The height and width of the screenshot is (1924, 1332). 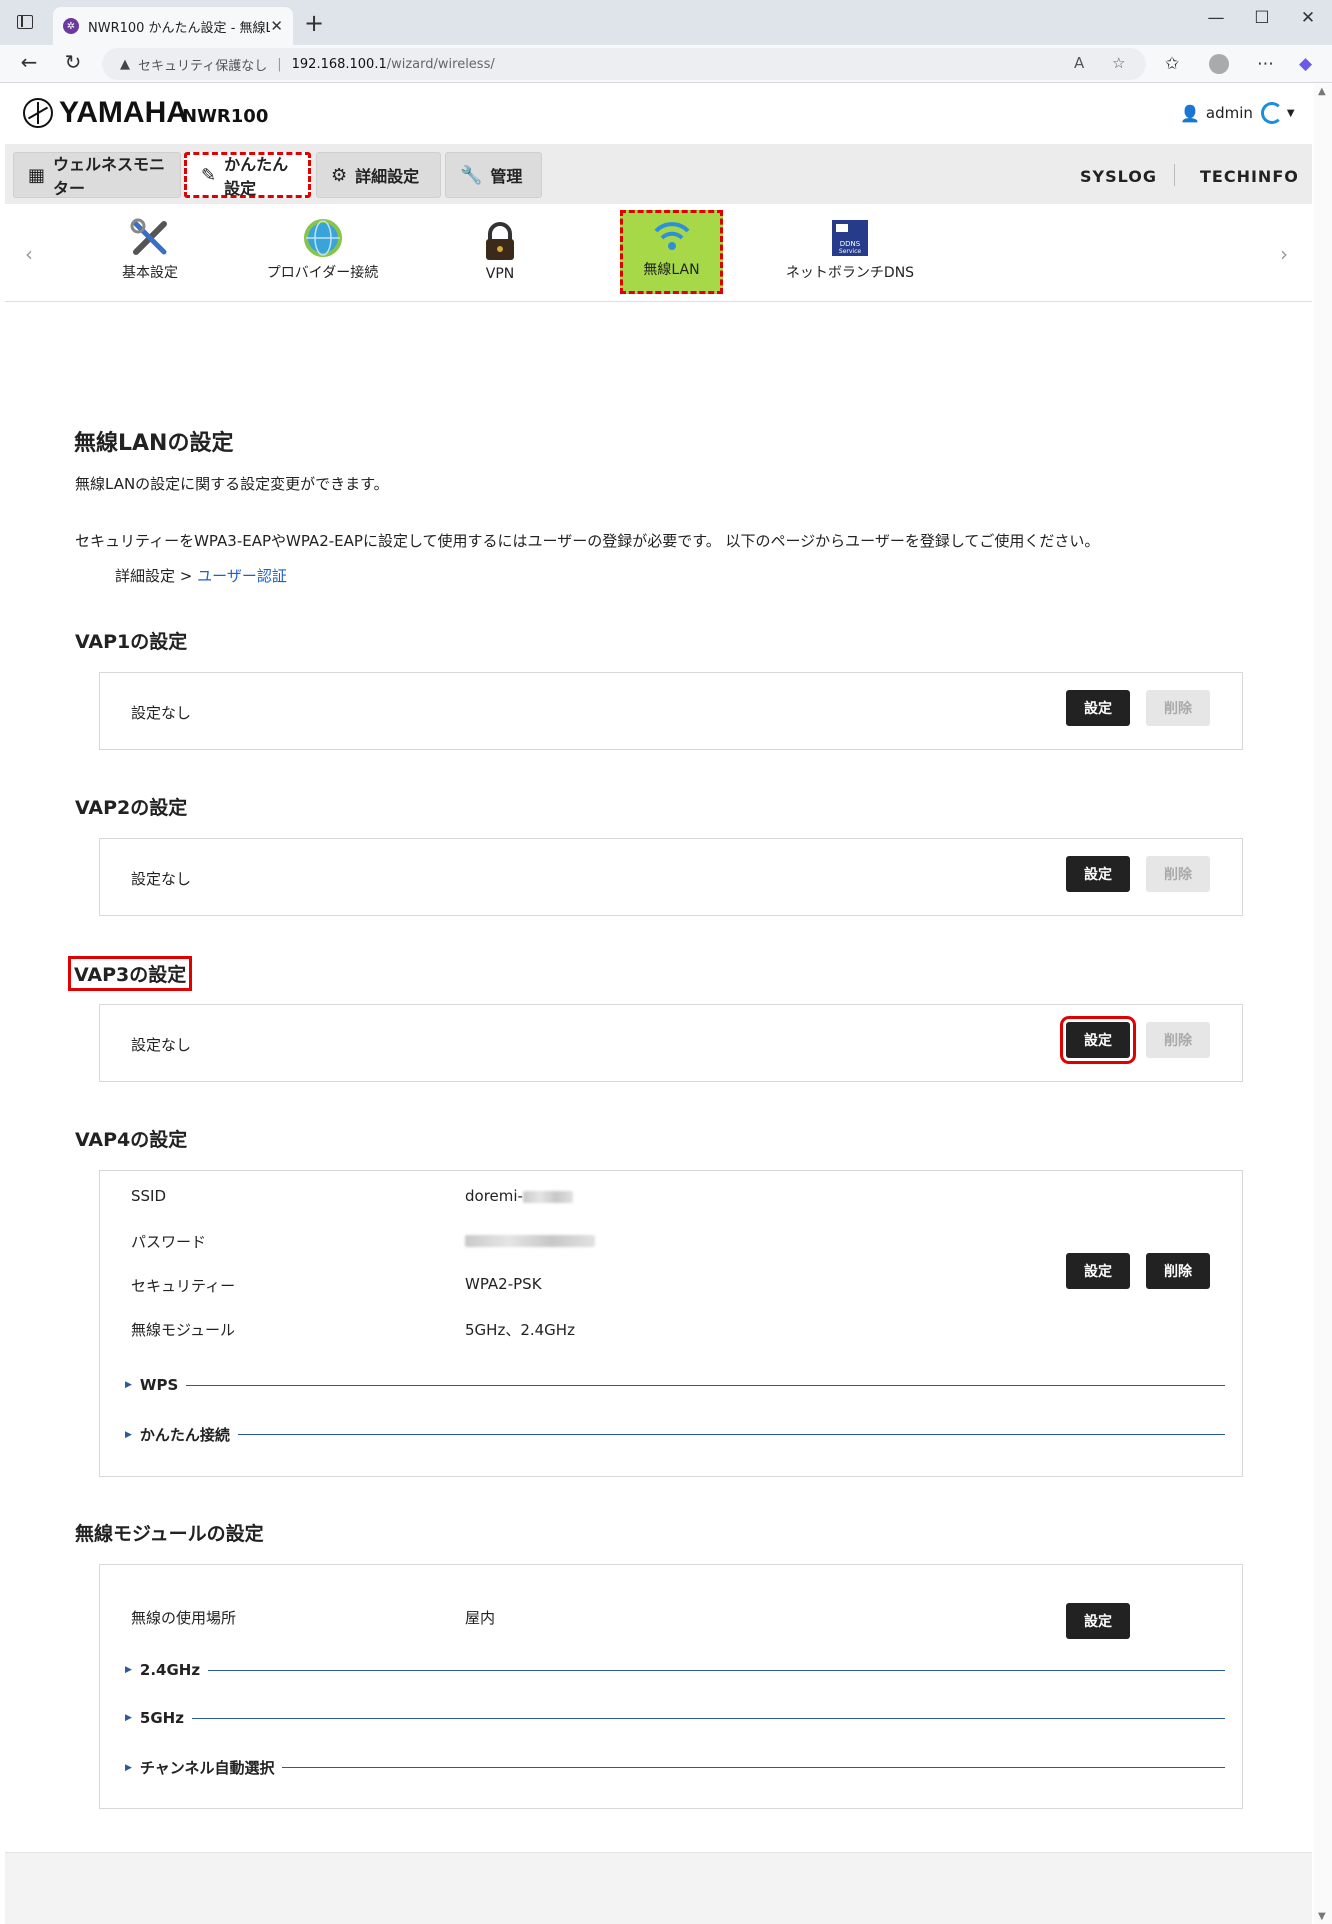 I want to click on band-5ghz-accordion: ▶ 5GHz, so click(x=675, y=1718).